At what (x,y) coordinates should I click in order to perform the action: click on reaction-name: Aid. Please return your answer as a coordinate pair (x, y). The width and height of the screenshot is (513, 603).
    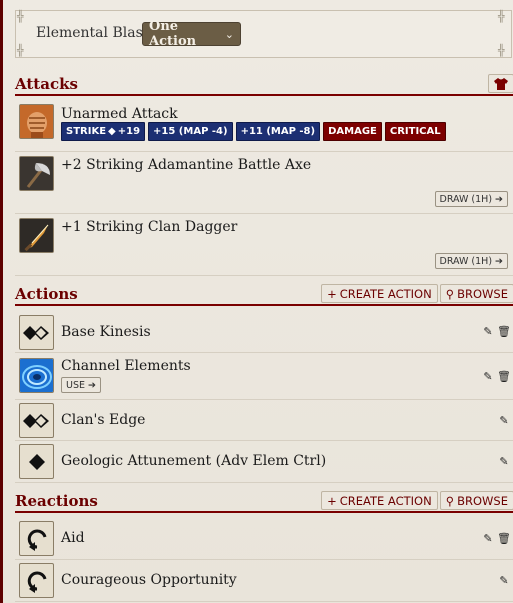
    Looking at the image, I should click on (73, 538).